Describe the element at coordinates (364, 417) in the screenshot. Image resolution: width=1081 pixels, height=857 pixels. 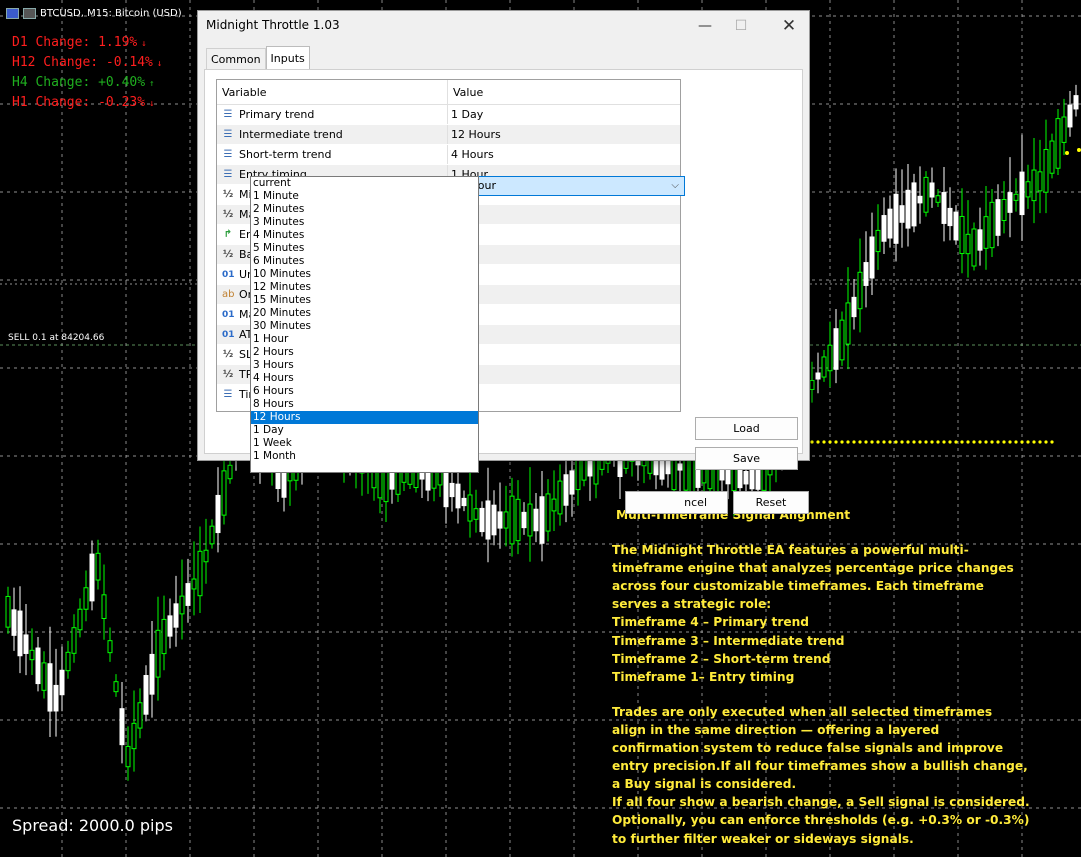
I see `dropdown-option: 12 Hours` at that location.